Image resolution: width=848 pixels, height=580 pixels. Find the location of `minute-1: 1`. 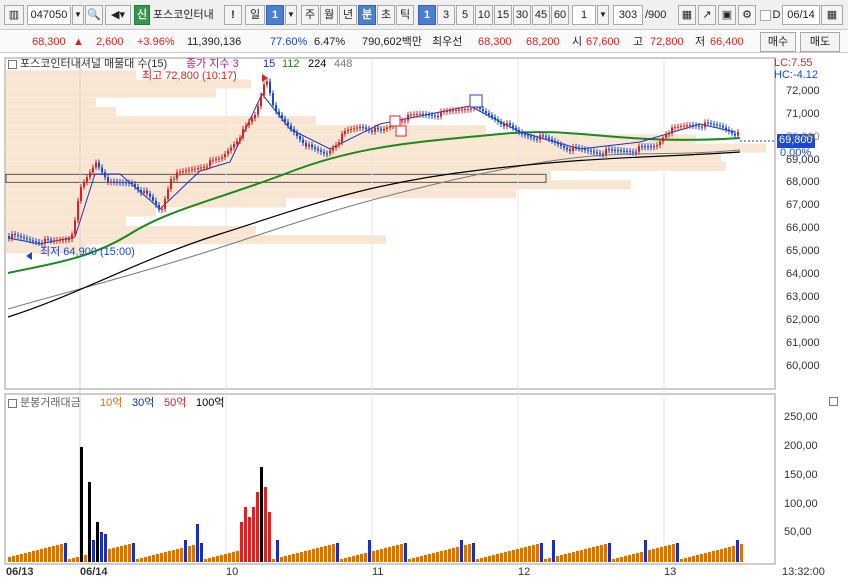

minute-1: 1 is located at coordinates (427, 15).